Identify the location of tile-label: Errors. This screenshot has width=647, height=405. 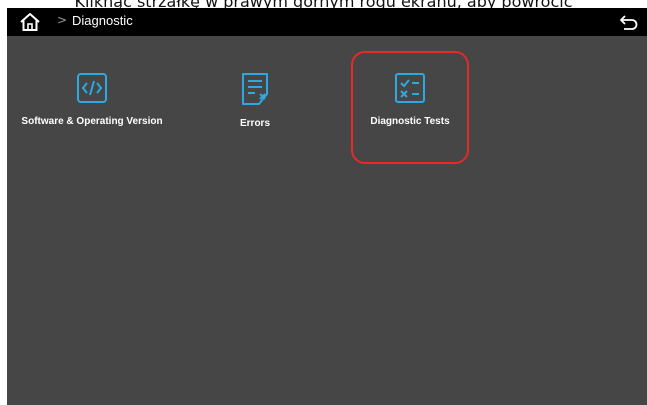
(254, 123).